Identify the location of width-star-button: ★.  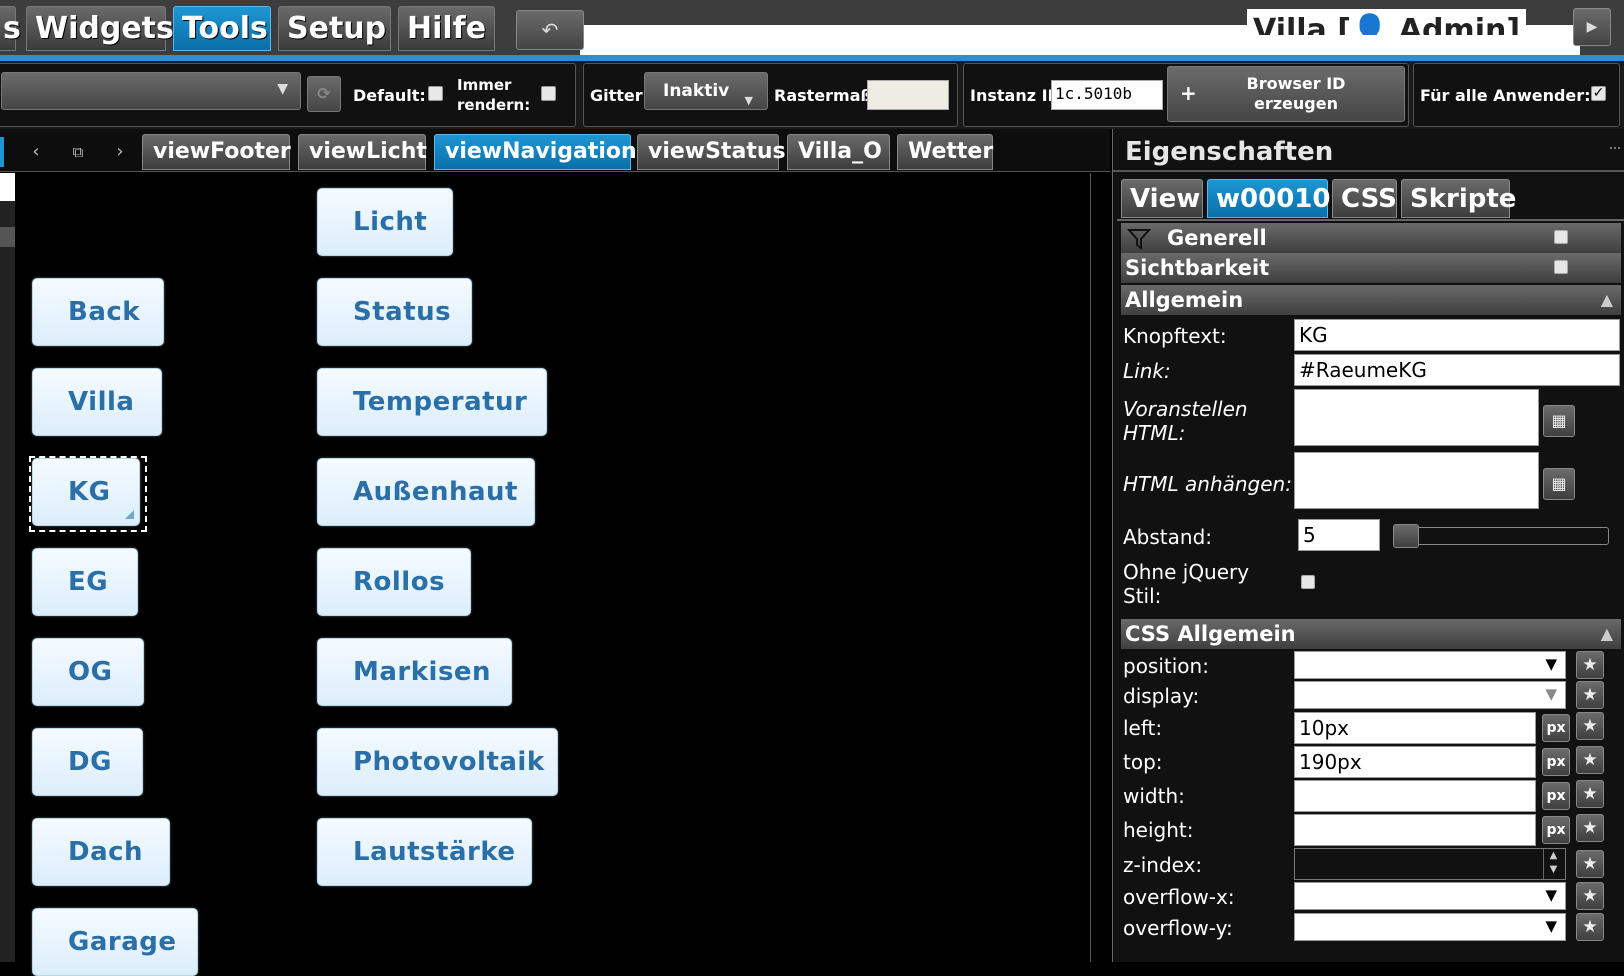
(1590, 794).